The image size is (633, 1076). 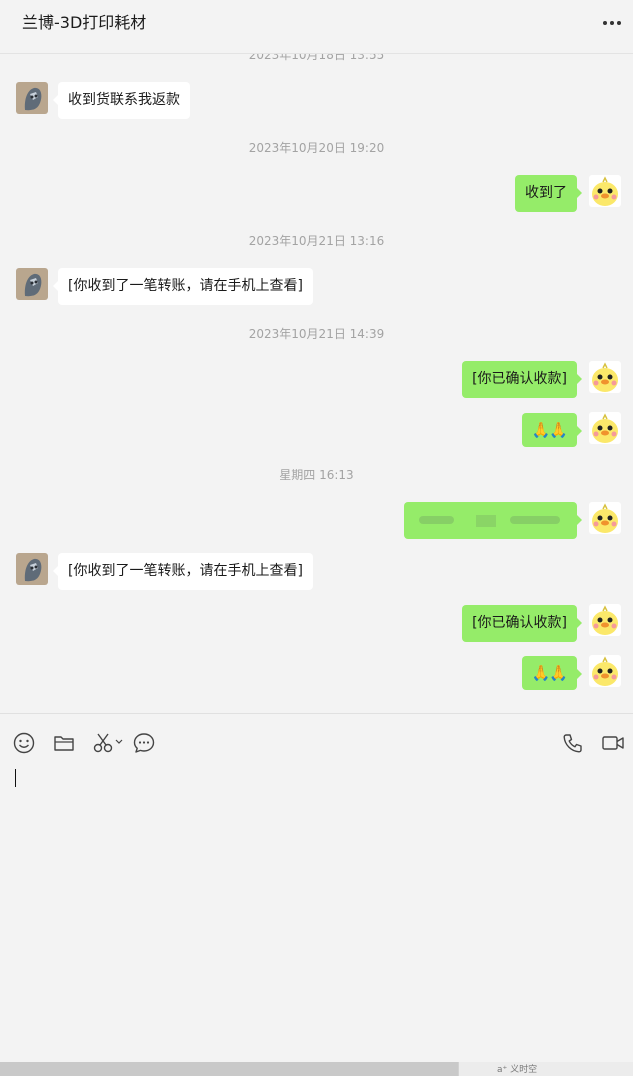 What do you see at coordinates (613, 743) in the screenshot?
I see `video-icon` at bounding box center [613, 743].